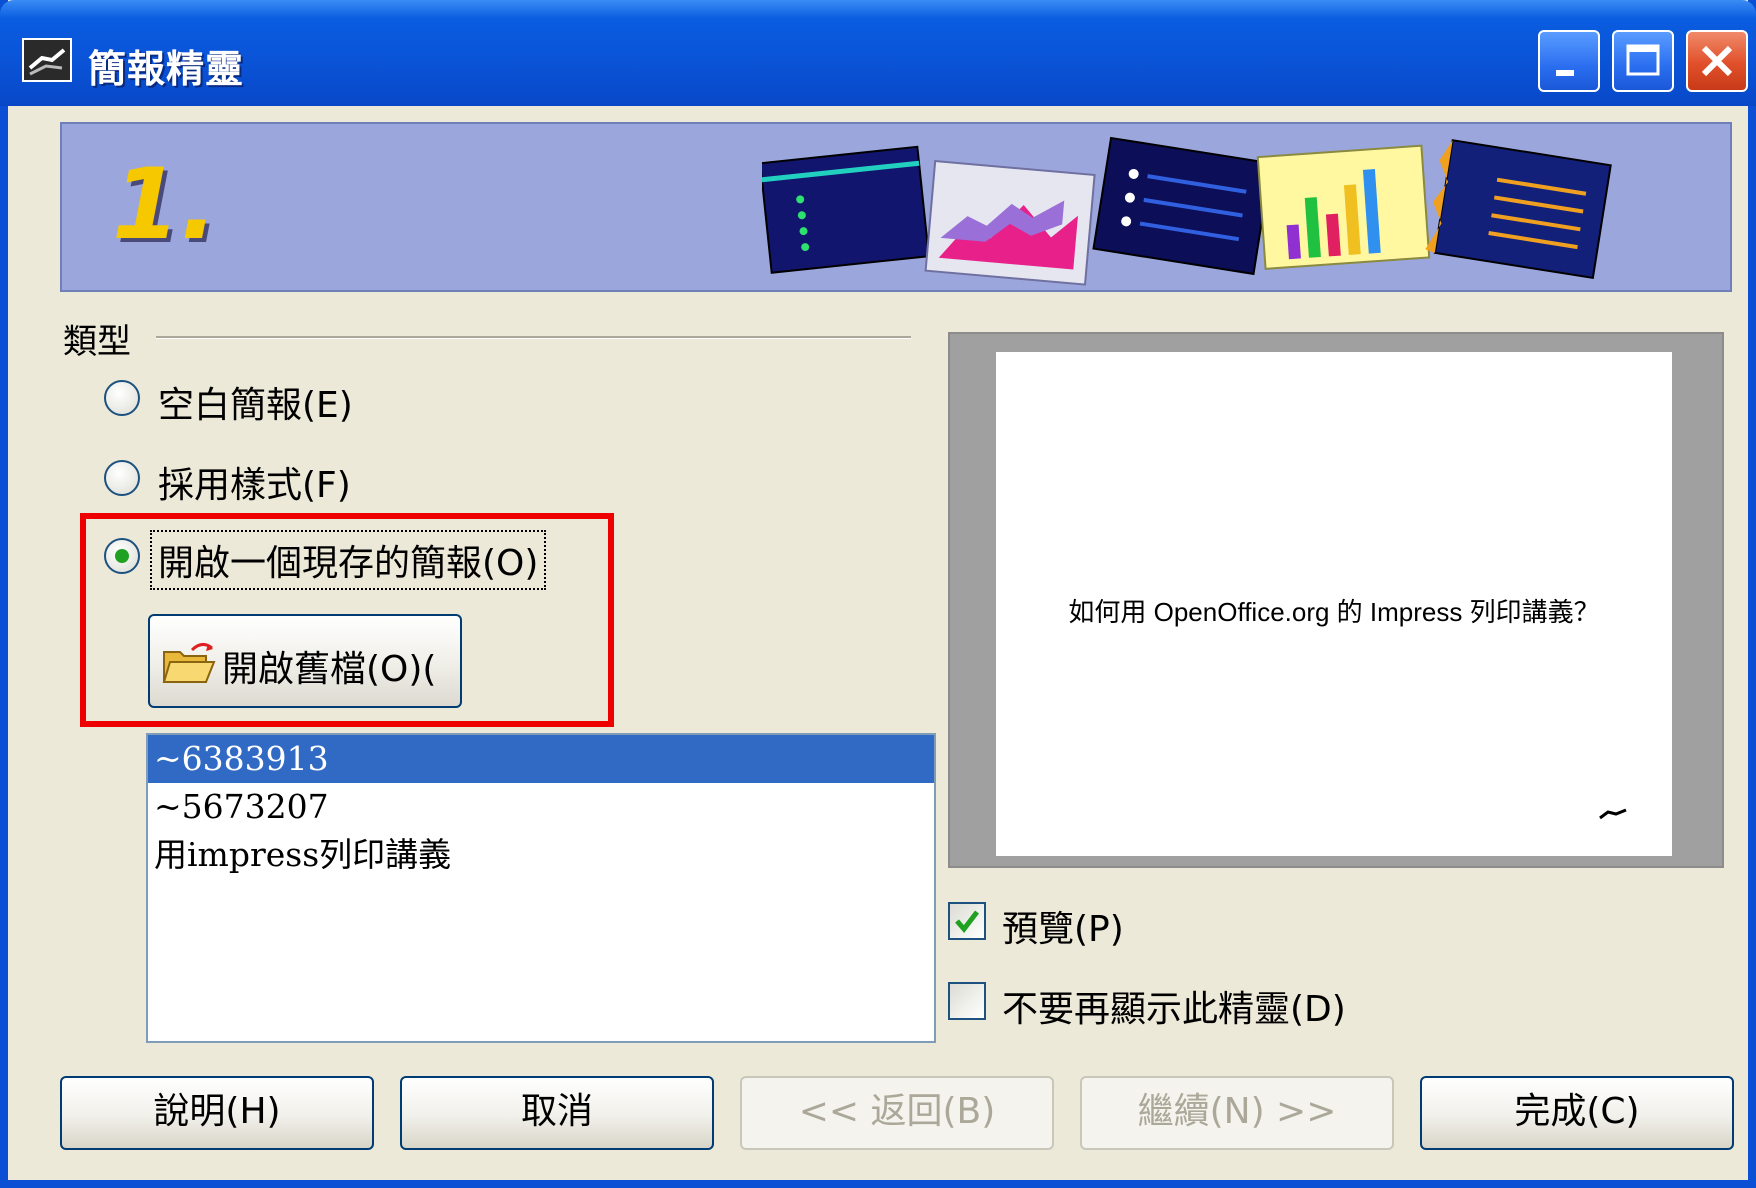  I want to click on impress-app-icon, so click(47, 60).